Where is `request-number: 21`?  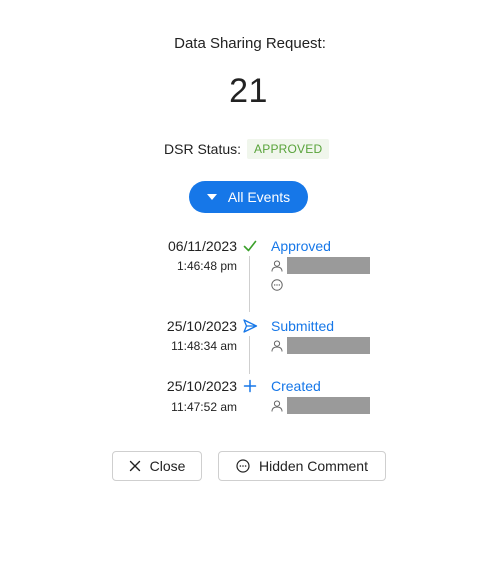 request-number: 21 is located at coordinates (248, 91).